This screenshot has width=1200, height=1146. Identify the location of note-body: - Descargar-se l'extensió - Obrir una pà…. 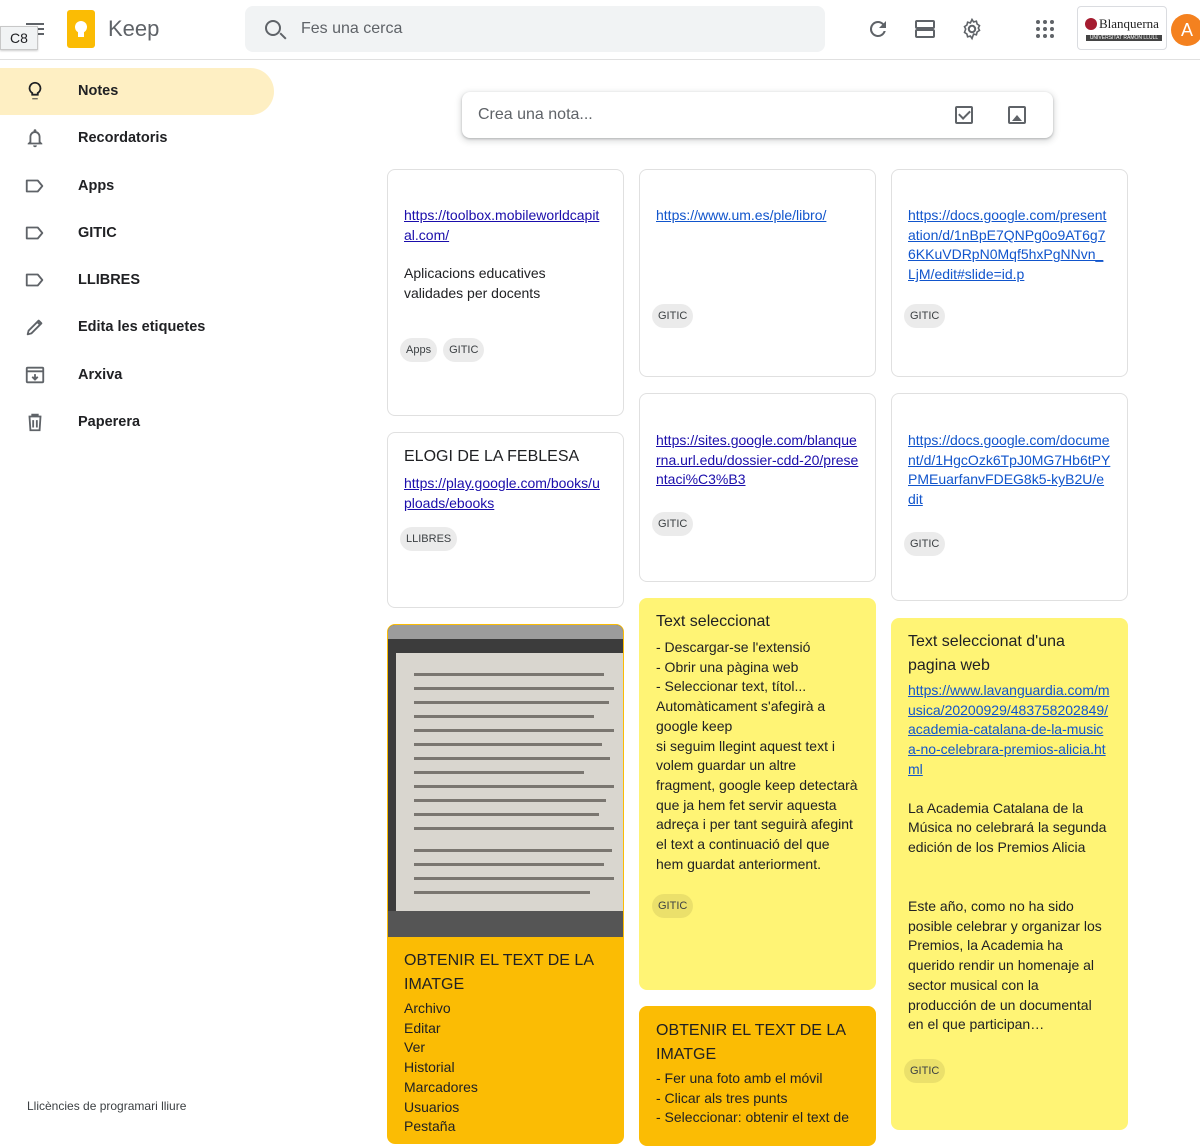
(757, 755).